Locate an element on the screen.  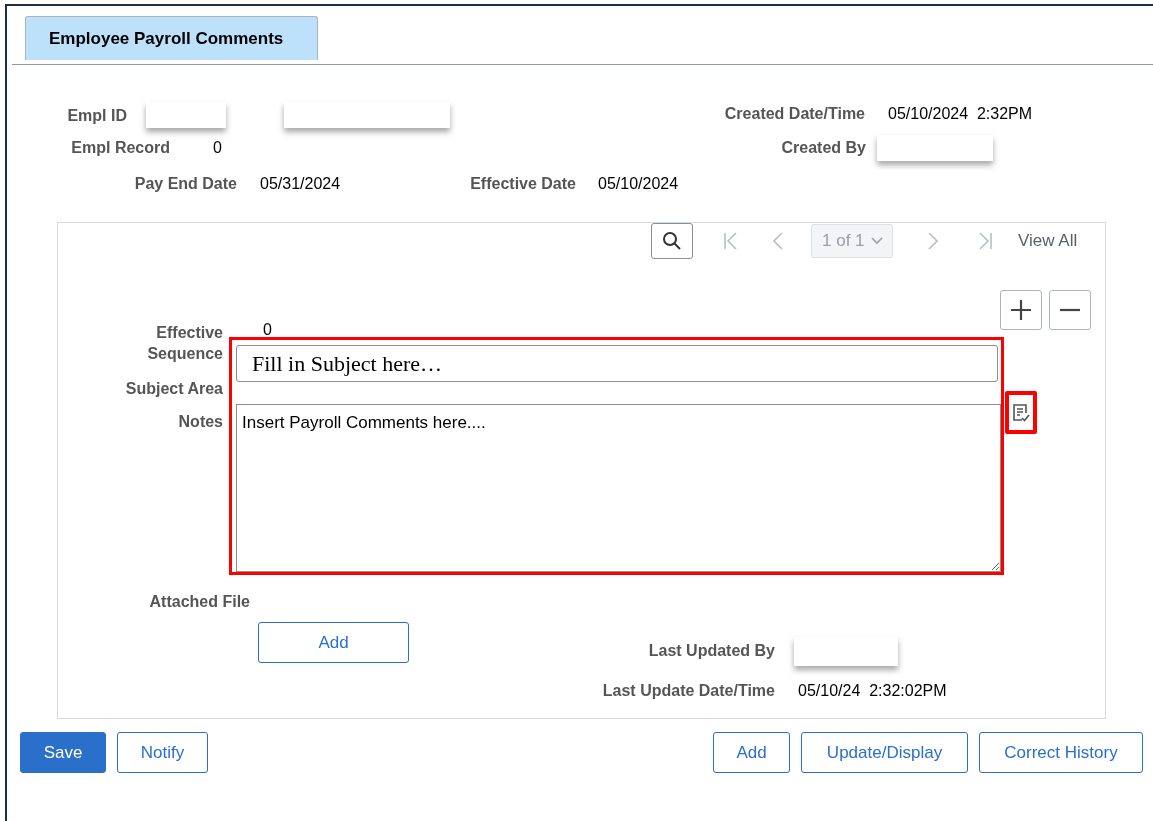
add-row-button is located at coordinates (1021, 310).